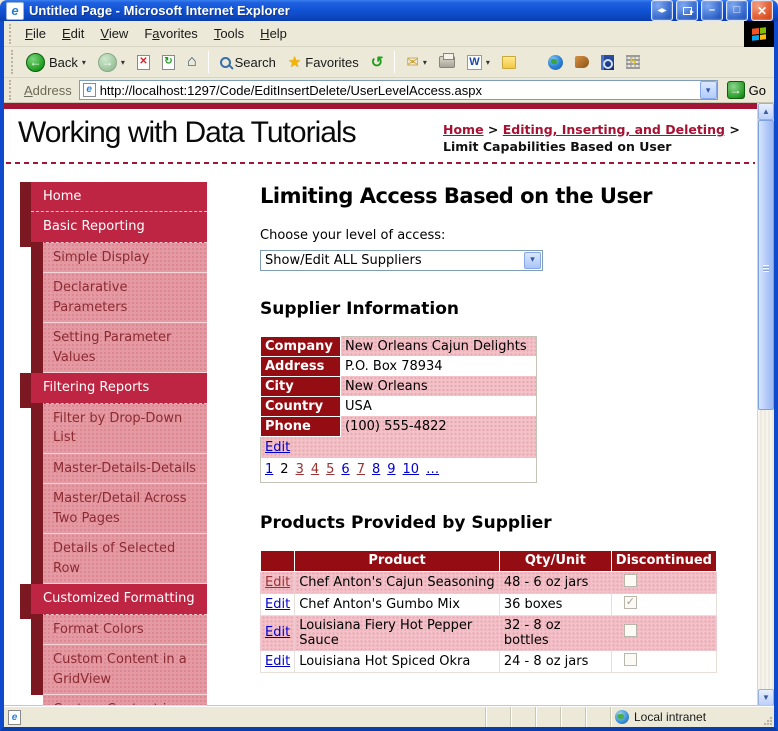 The width and height of the screenshot is (778, 731). What do you see at coordinates (662, 10) in the screenshot?
I see `split-view-button: ◀▶` at bounding box center [662, 10].